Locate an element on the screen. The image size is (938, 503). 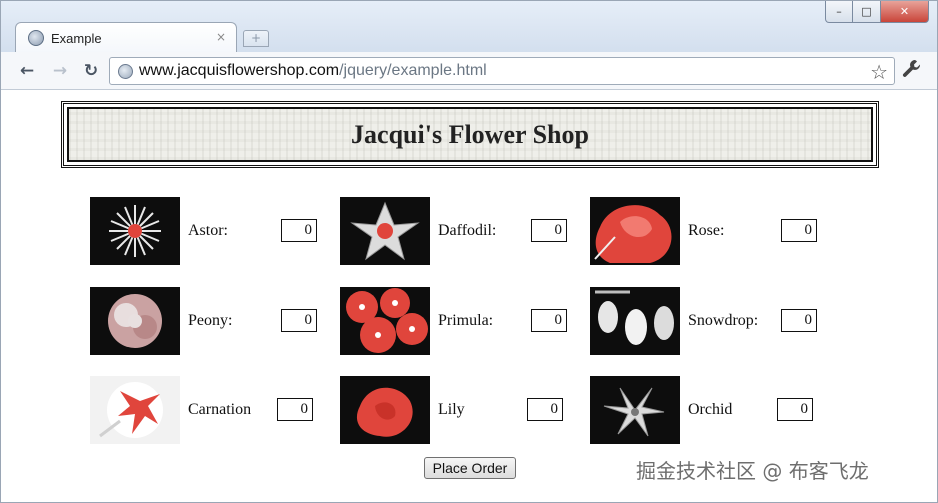
carnation-flower-icon is located at coordinates (135, 410).